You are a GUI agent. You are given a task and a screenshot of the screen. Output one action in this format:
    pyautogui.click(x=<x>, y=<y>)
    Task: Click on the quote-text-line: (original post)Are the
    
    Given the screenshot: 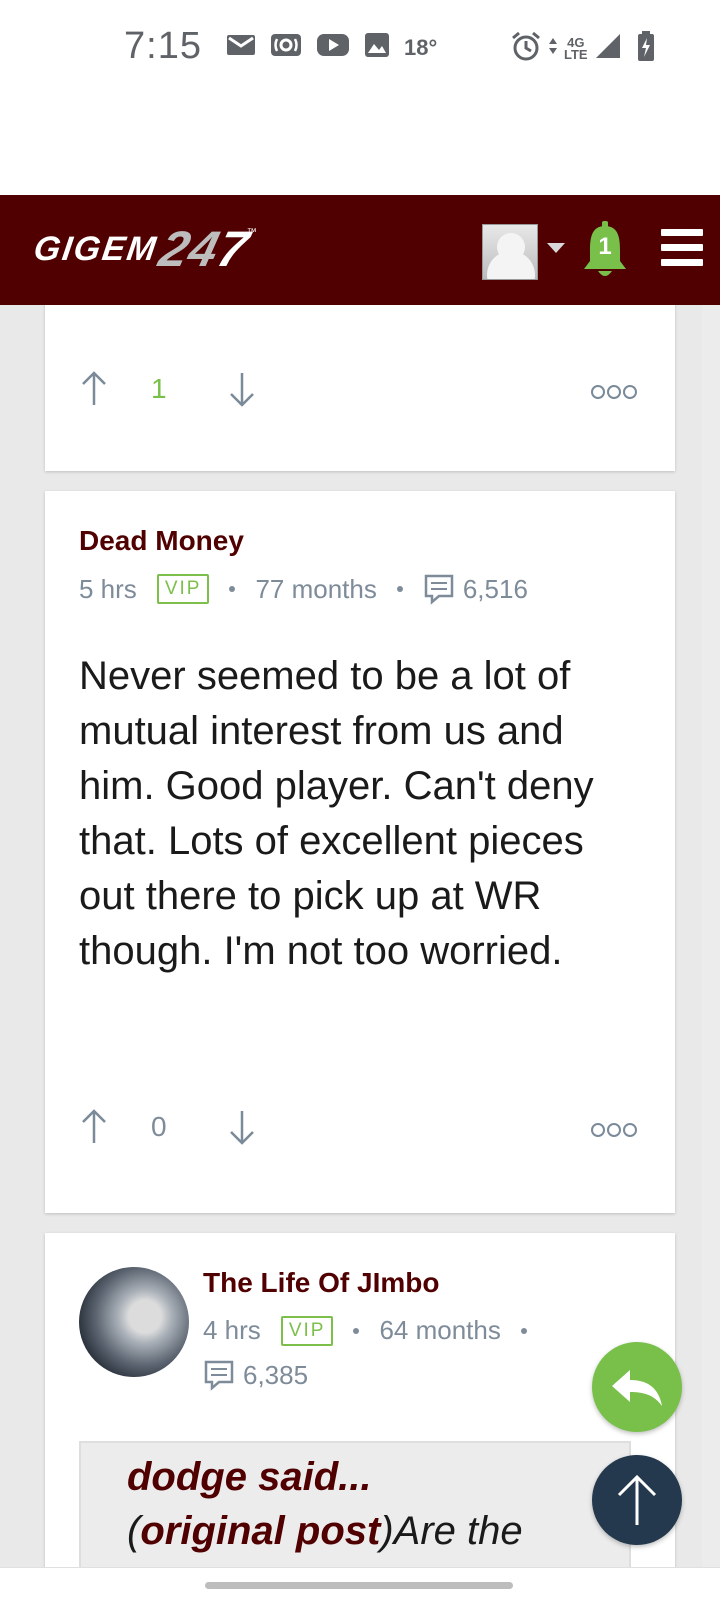 What is the action you would take?
    pyautogui.click(x=325, y=1531)
    